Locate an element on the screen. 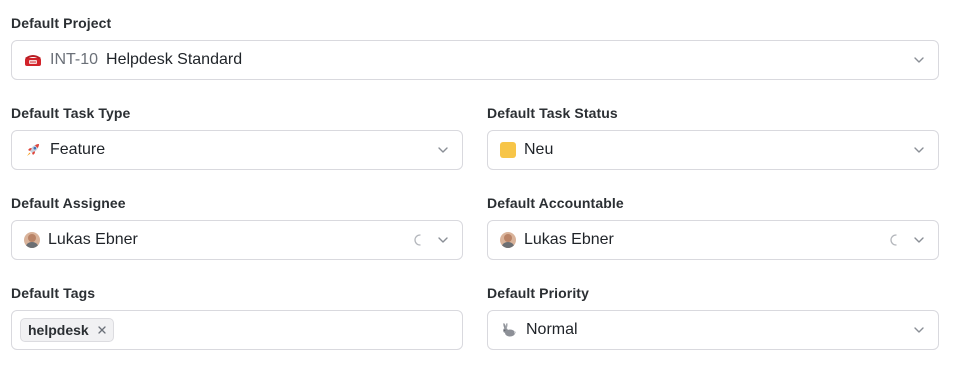 This screenshot has height=381, width=955. default-task-status-field: Default Task Status Neu is located at coordinates (713, 137).